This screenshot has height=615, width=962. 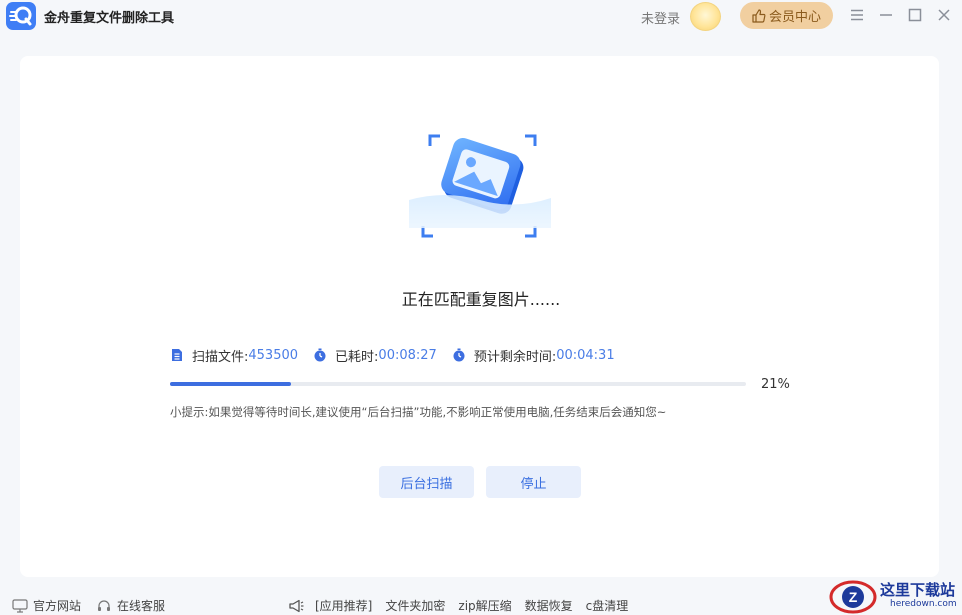 I want to click on footer-bar: 官方网站 在线客服 [应用推荐] 文件夹加密 zip解压缩 数据恢复 c盘清理, so click(x=481, y=605).